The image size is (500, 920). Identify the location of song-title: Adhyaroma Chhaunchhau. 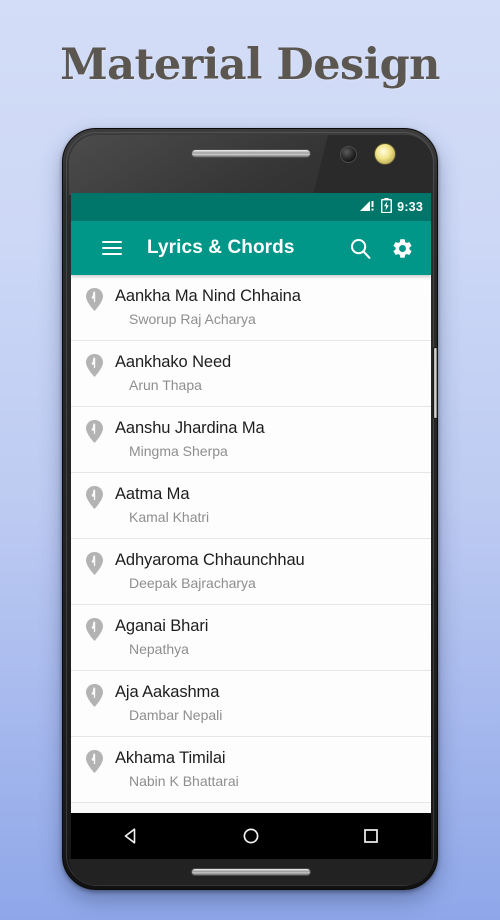
(210, 560).